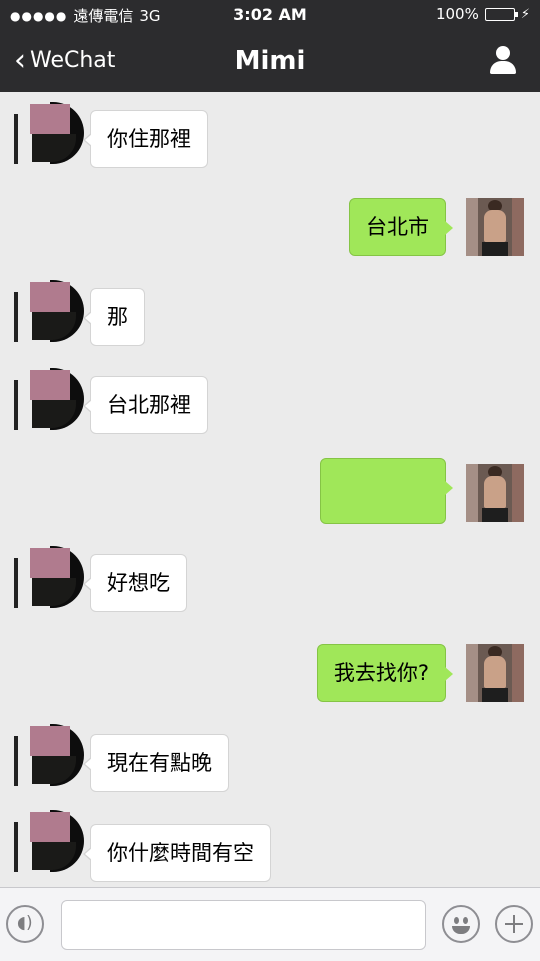  I want to click on battery-icon, so click(501, 14).